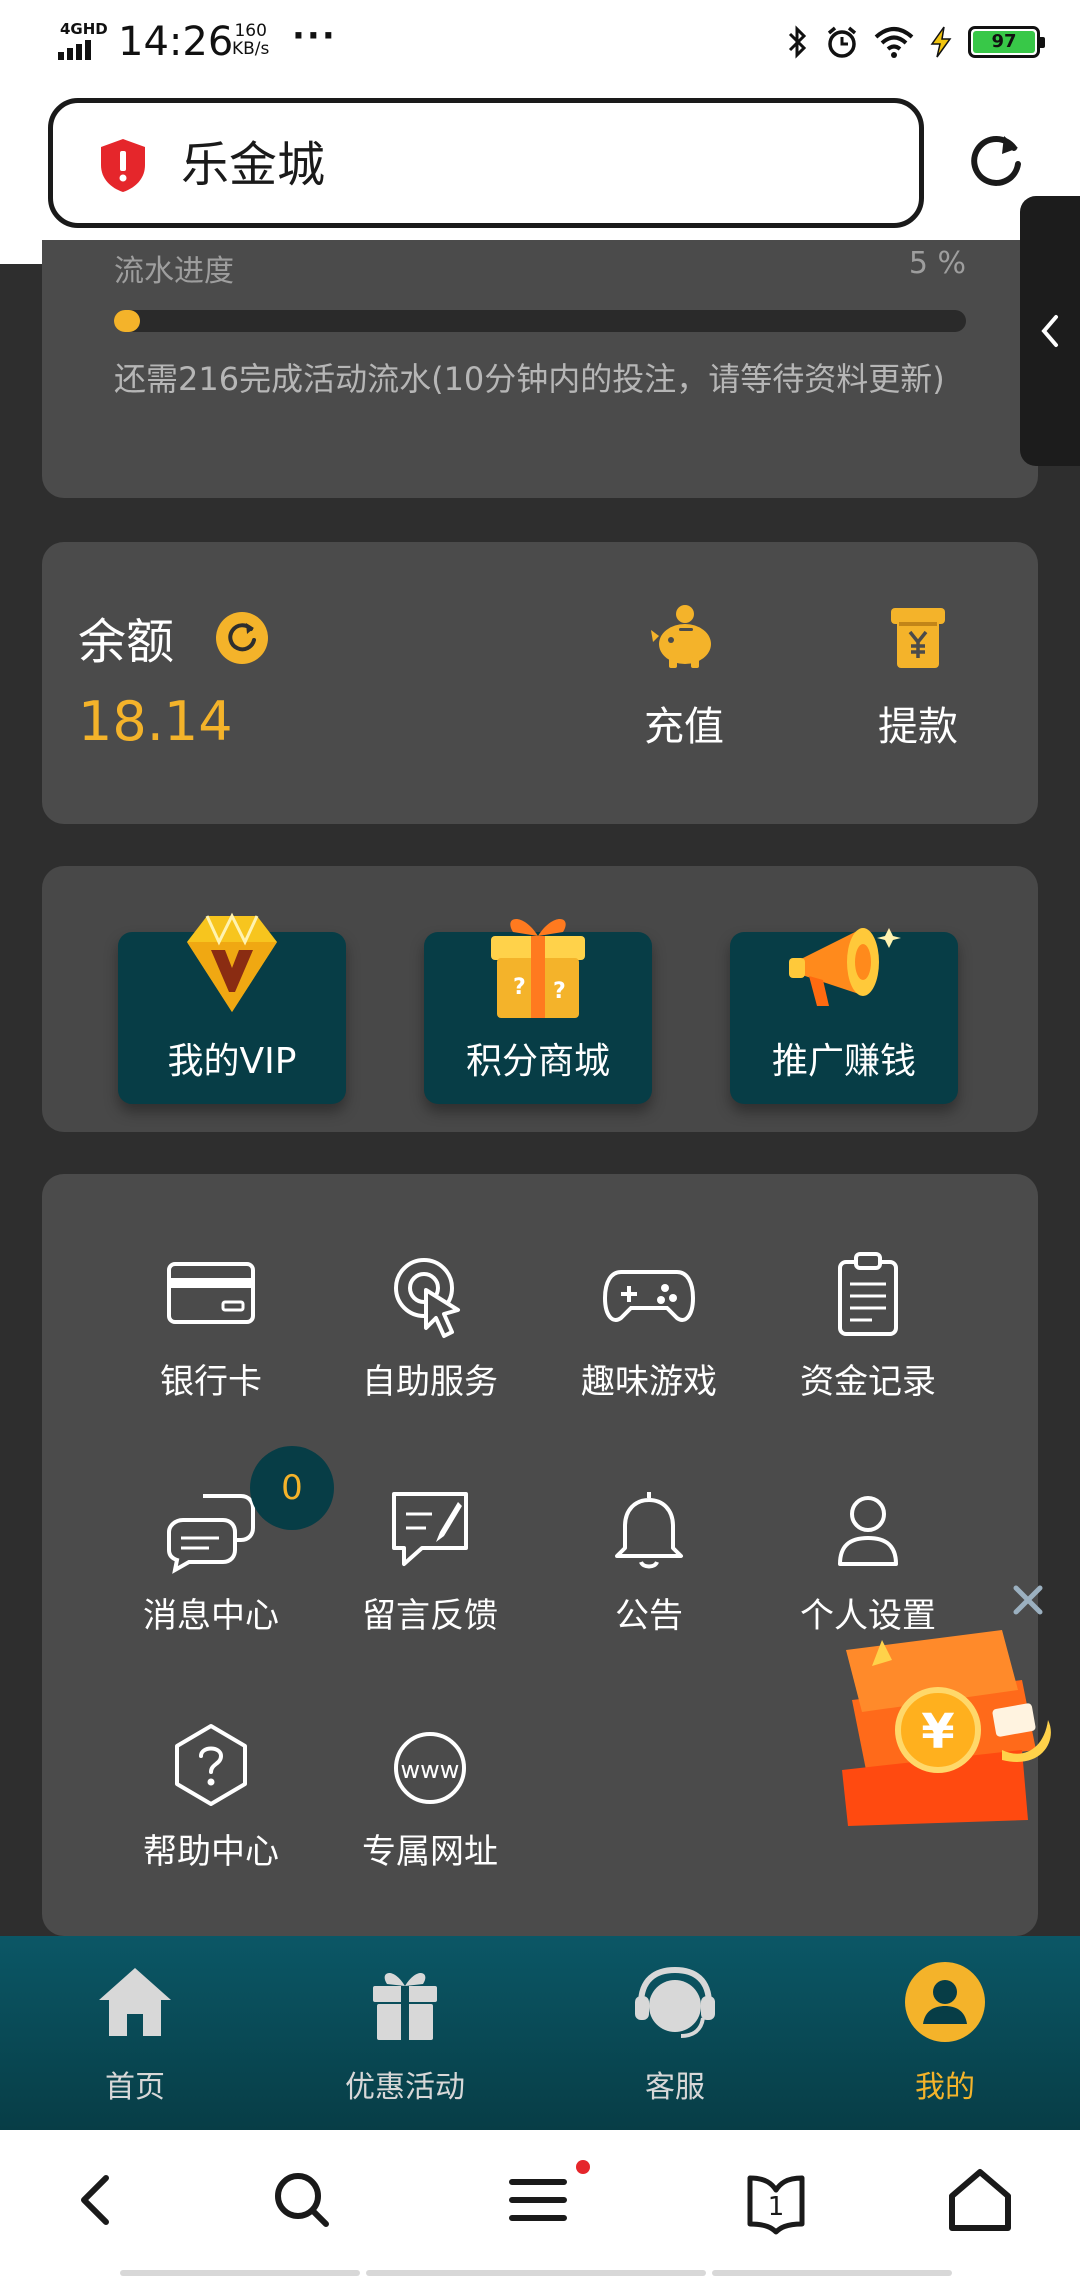 The height and width of the screenshot is (2280, 1080). I want to click on menu-label: 消息中心, so click(211, 1616).